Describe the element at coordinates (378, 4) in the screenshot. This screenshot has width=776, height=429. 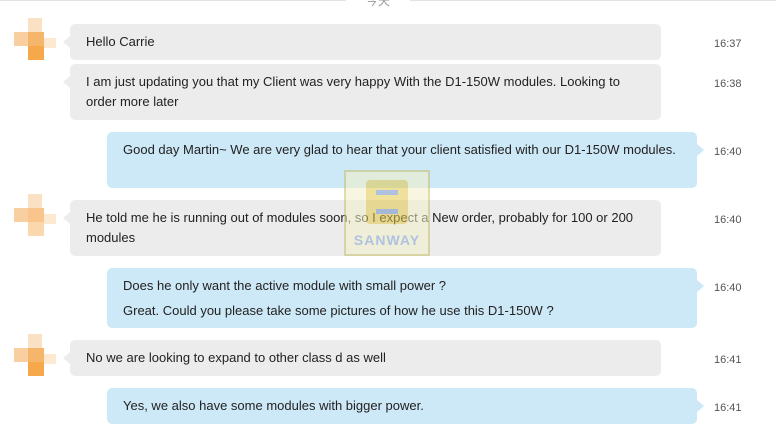
I see `date-divider-label: 今天` at that location.